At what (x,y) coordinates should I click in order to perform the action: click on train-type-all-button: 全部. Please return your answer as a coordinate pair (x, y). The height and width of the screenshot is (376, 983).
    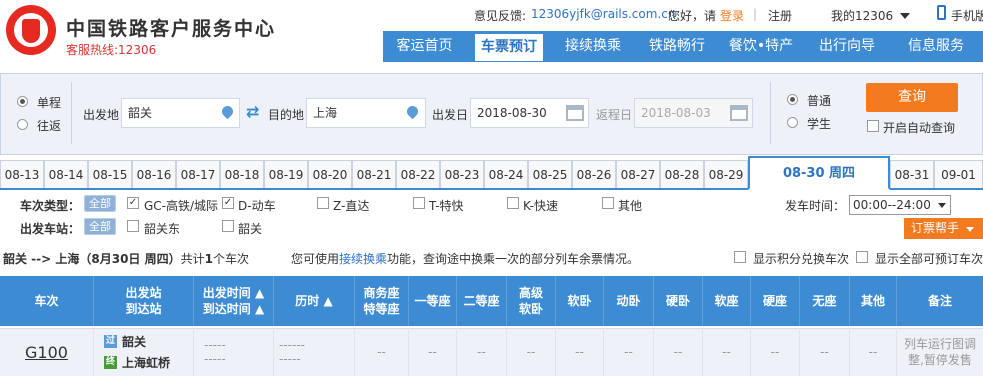
    Looking at the image, I should click on (100, 203).